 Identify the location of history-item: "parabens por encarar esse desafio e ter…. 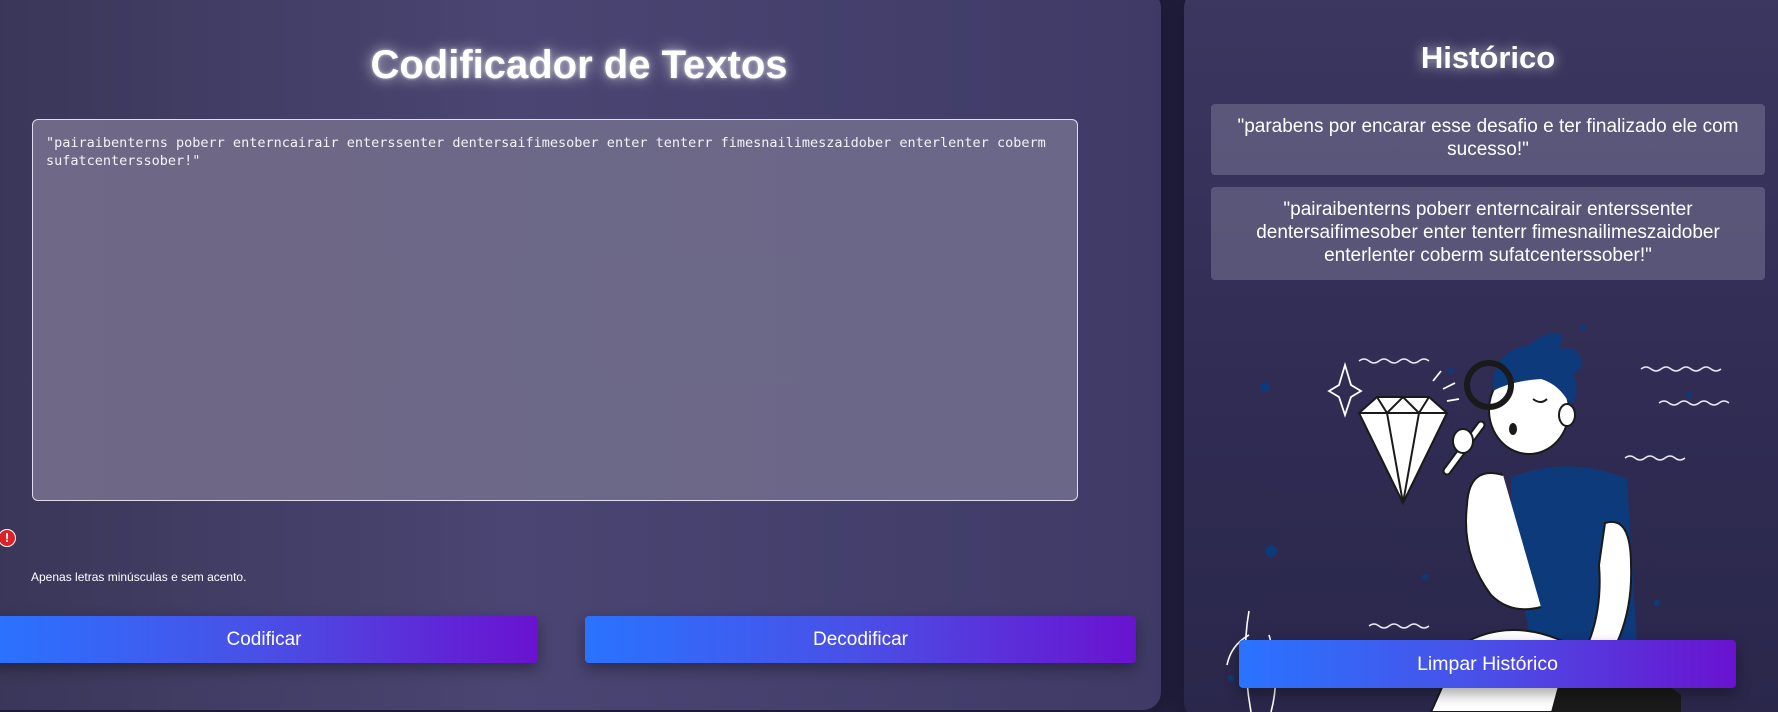
(1488, 139).